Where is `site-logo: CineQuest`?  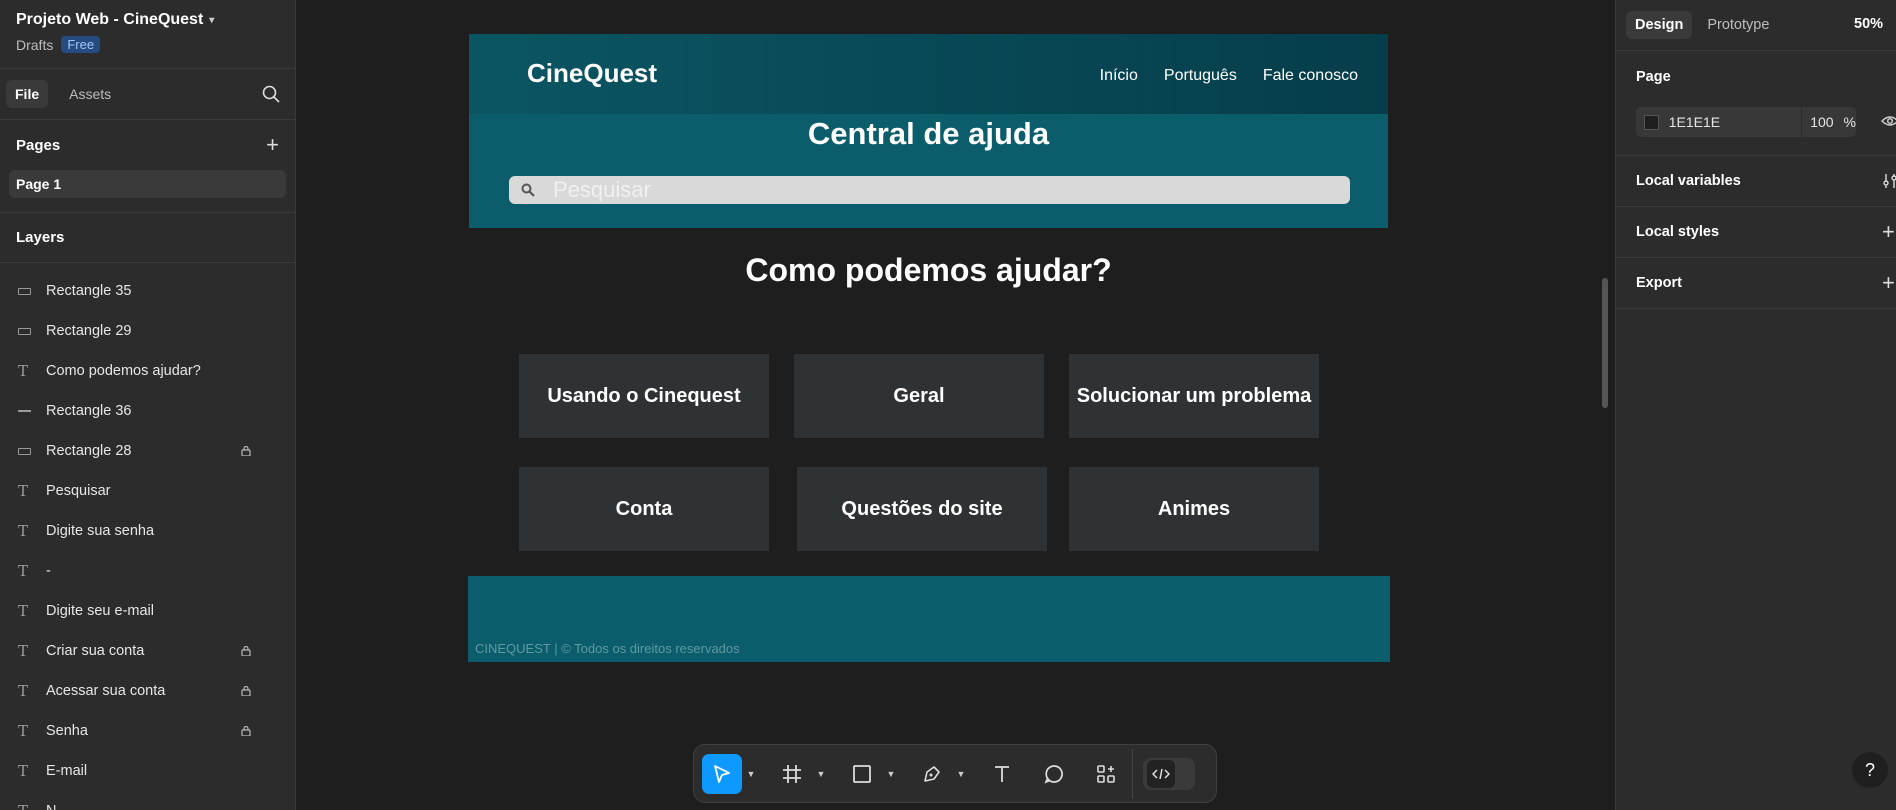 site-logo: CineQuest is located at coordinates (592, 73).